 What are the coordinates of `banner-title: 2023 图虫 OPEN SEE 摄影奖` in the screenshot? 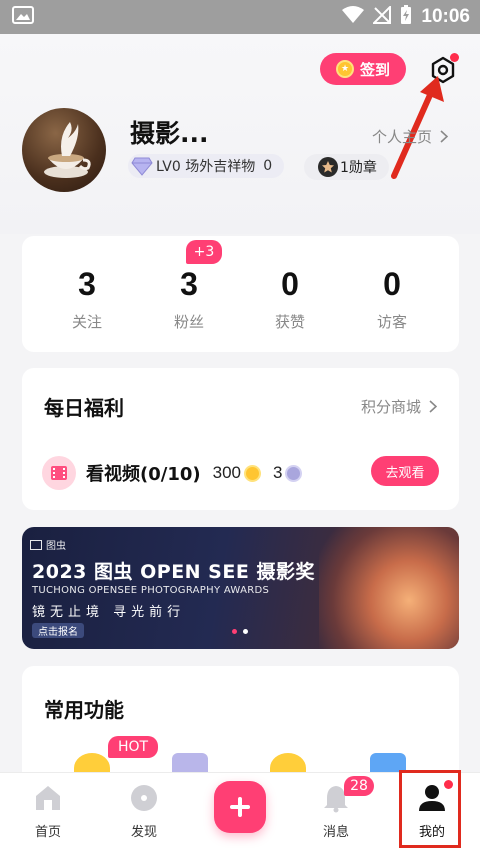 It's located at (173, 572).